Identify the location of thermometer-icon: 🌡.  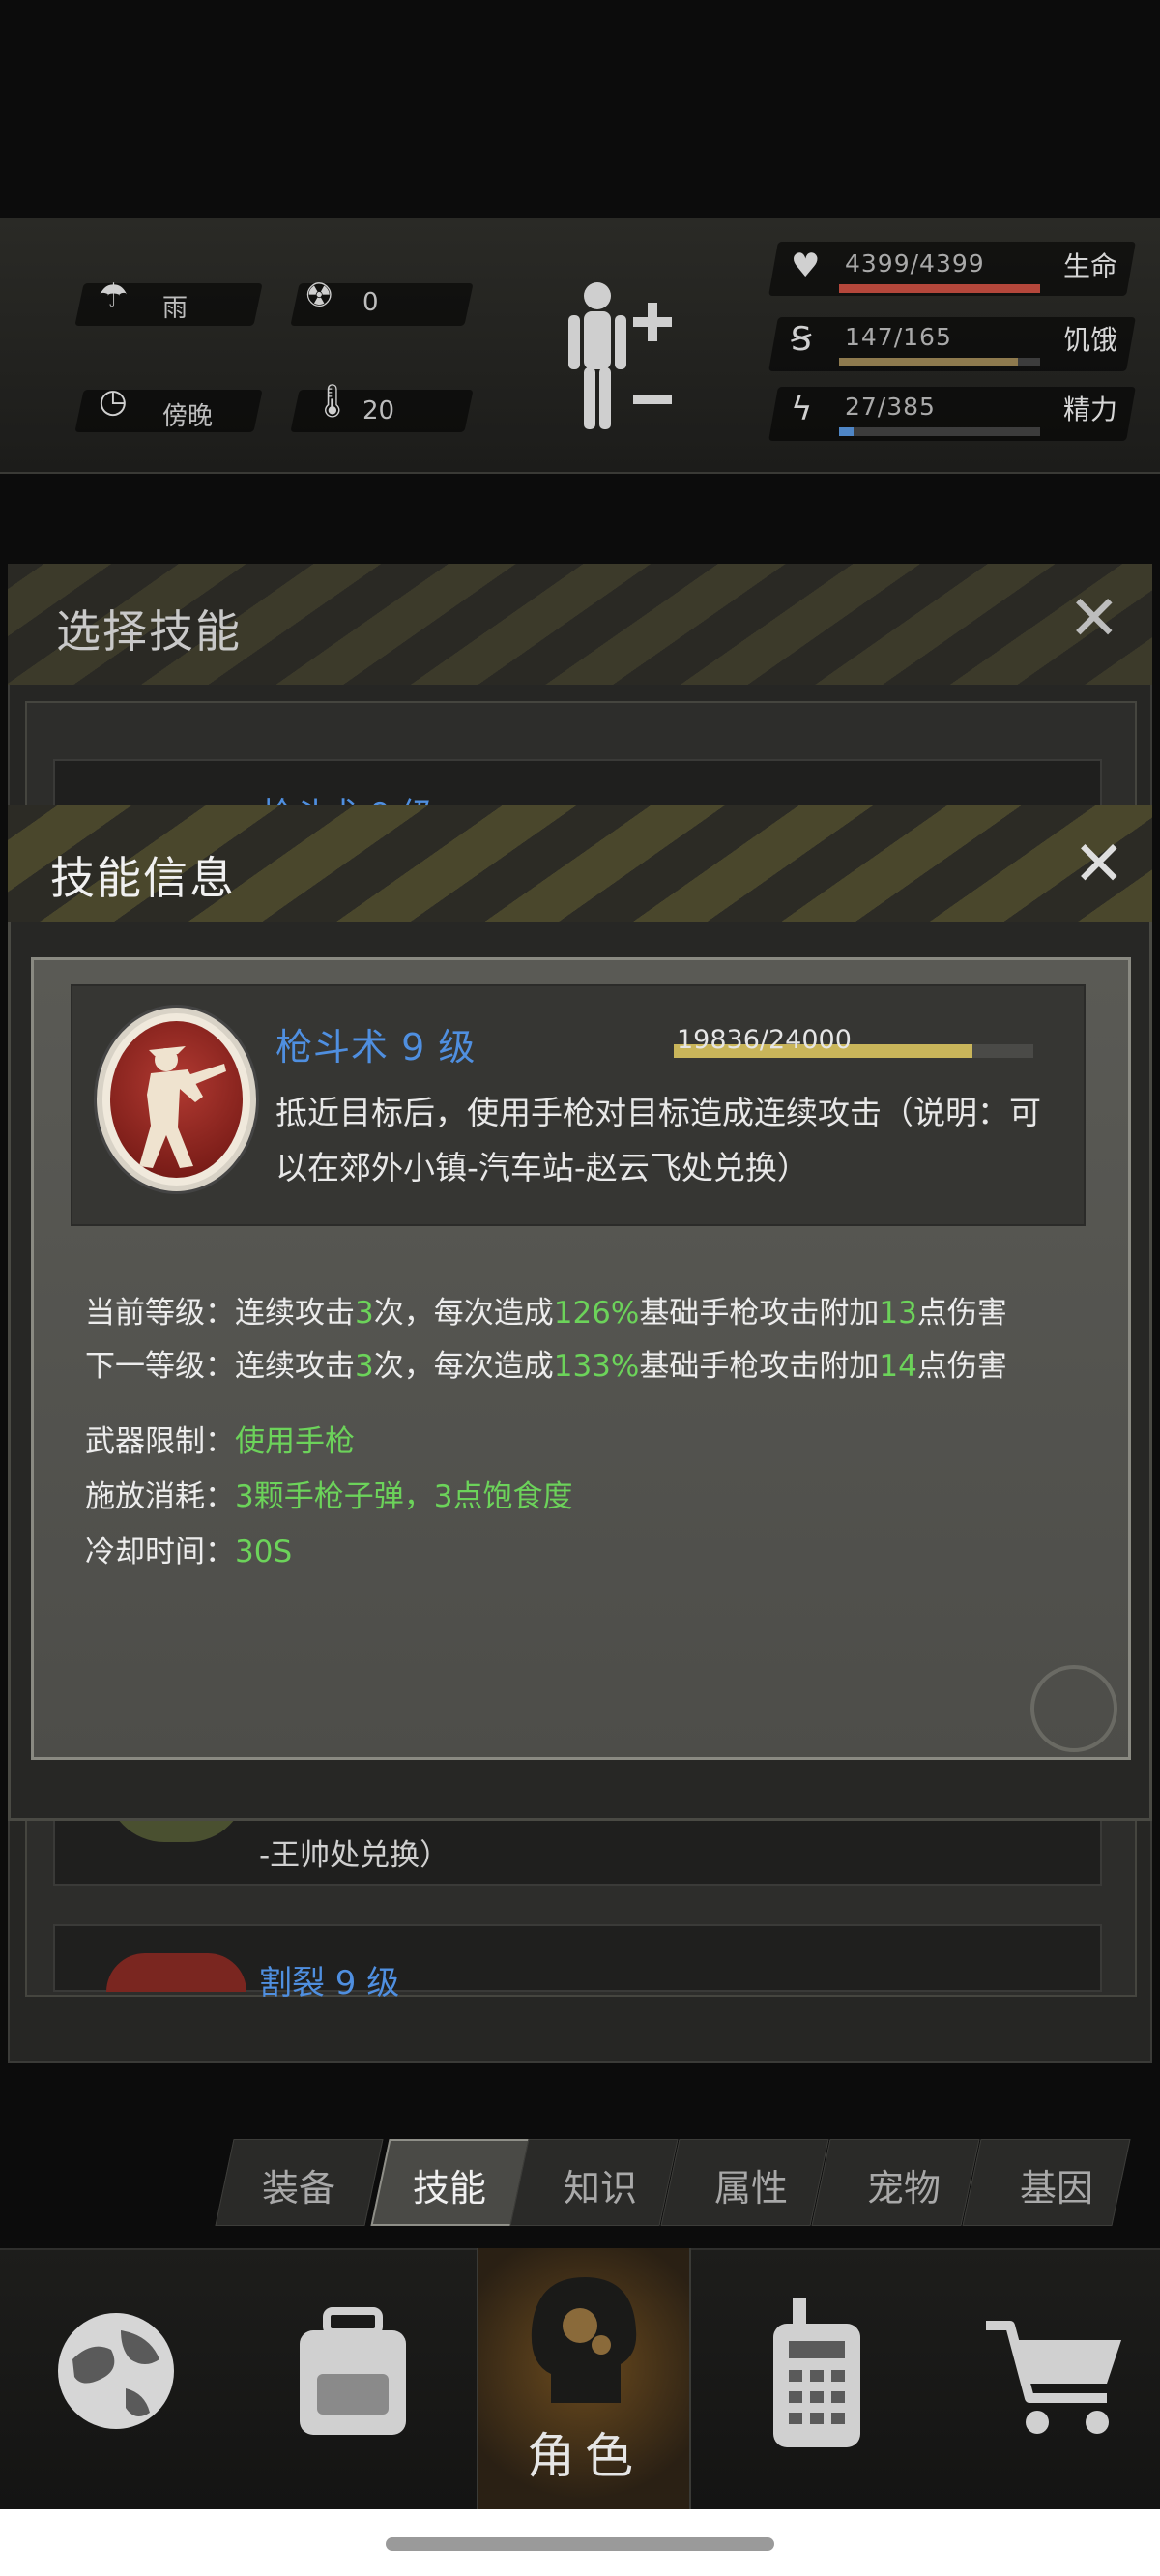
(333, 401).